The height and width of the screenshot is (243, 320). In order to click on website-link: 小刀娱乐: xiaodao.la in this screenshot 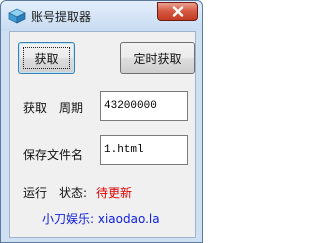, I will do `click(101, 218)`.